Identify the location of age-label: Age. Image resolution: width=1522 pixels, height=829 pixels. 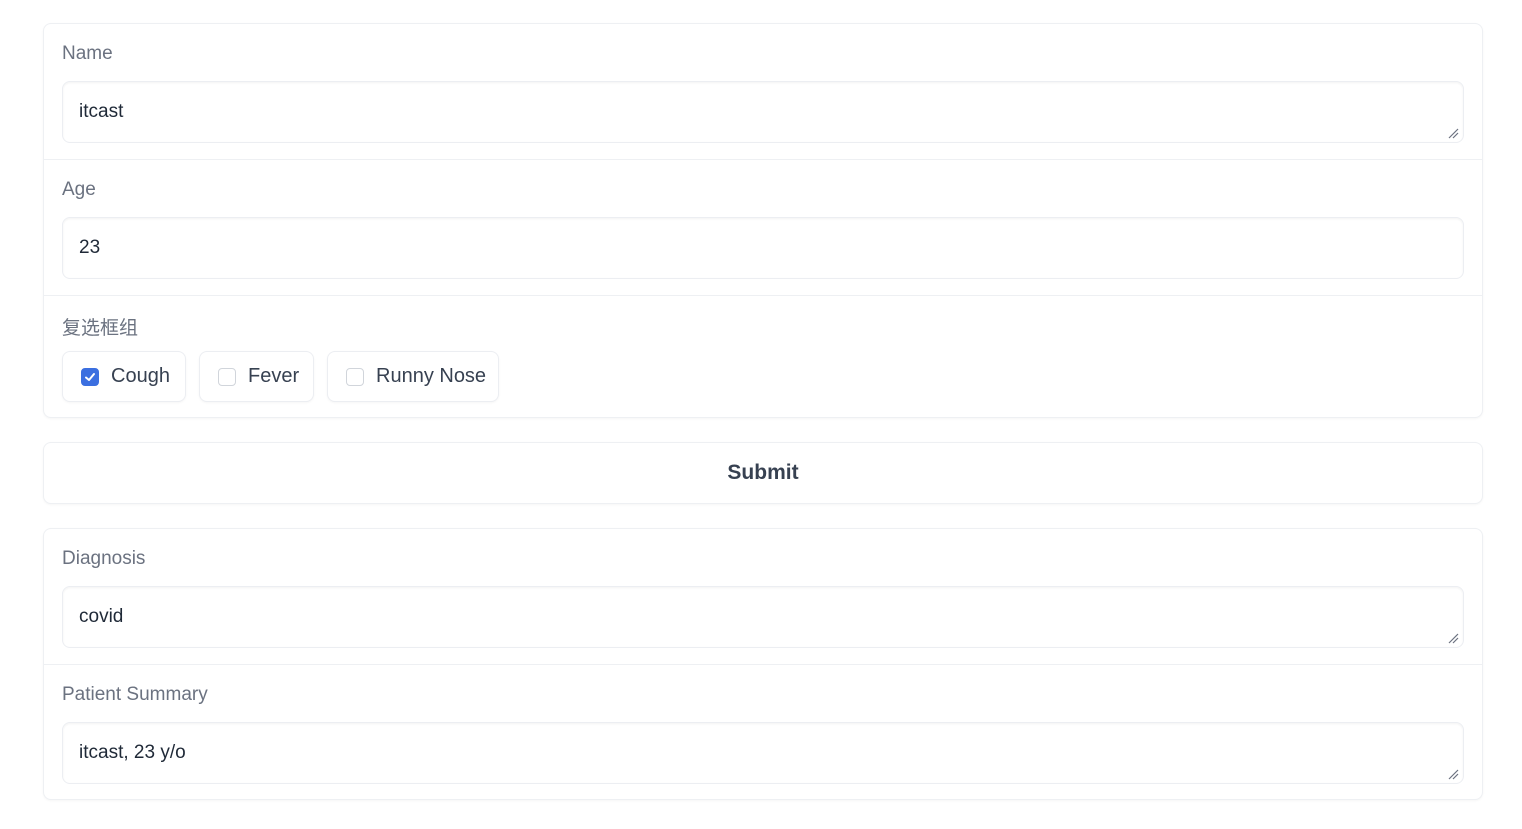
(79, 189).